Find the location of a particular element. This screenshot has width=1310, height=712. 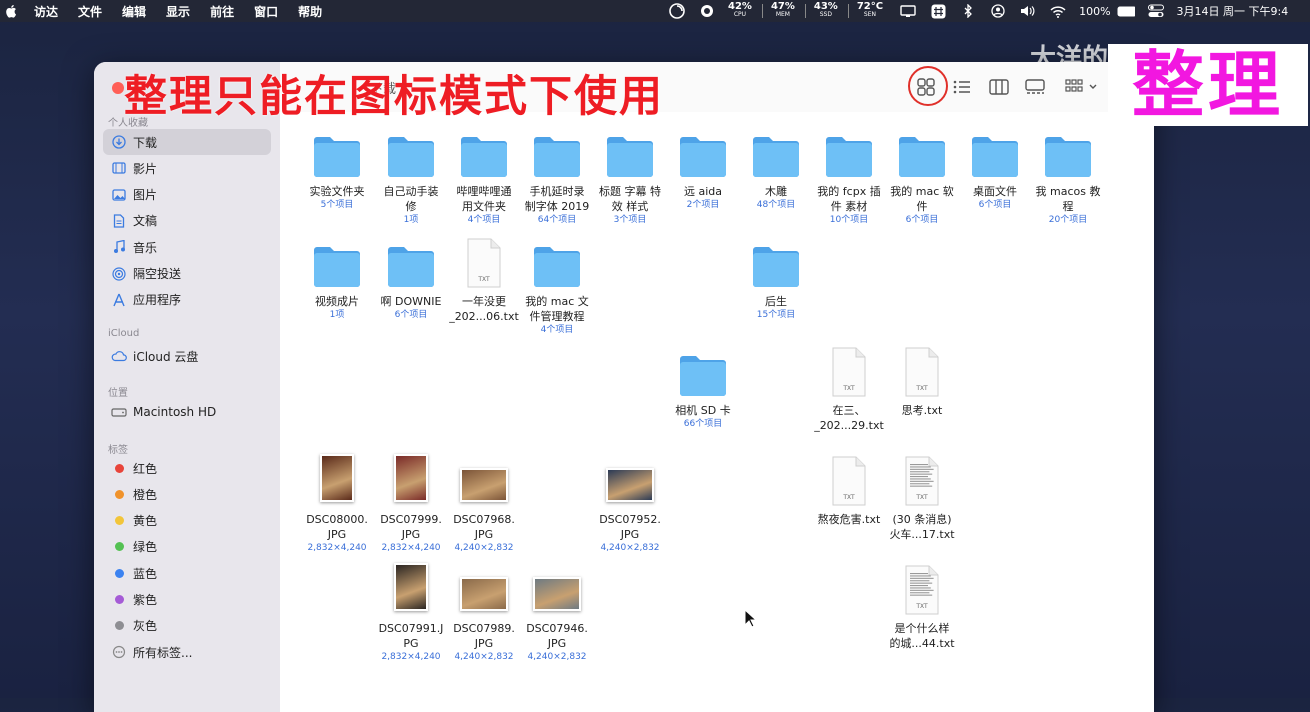

folder-item: 后生 15个项目 is located at coordinates (776, 277).